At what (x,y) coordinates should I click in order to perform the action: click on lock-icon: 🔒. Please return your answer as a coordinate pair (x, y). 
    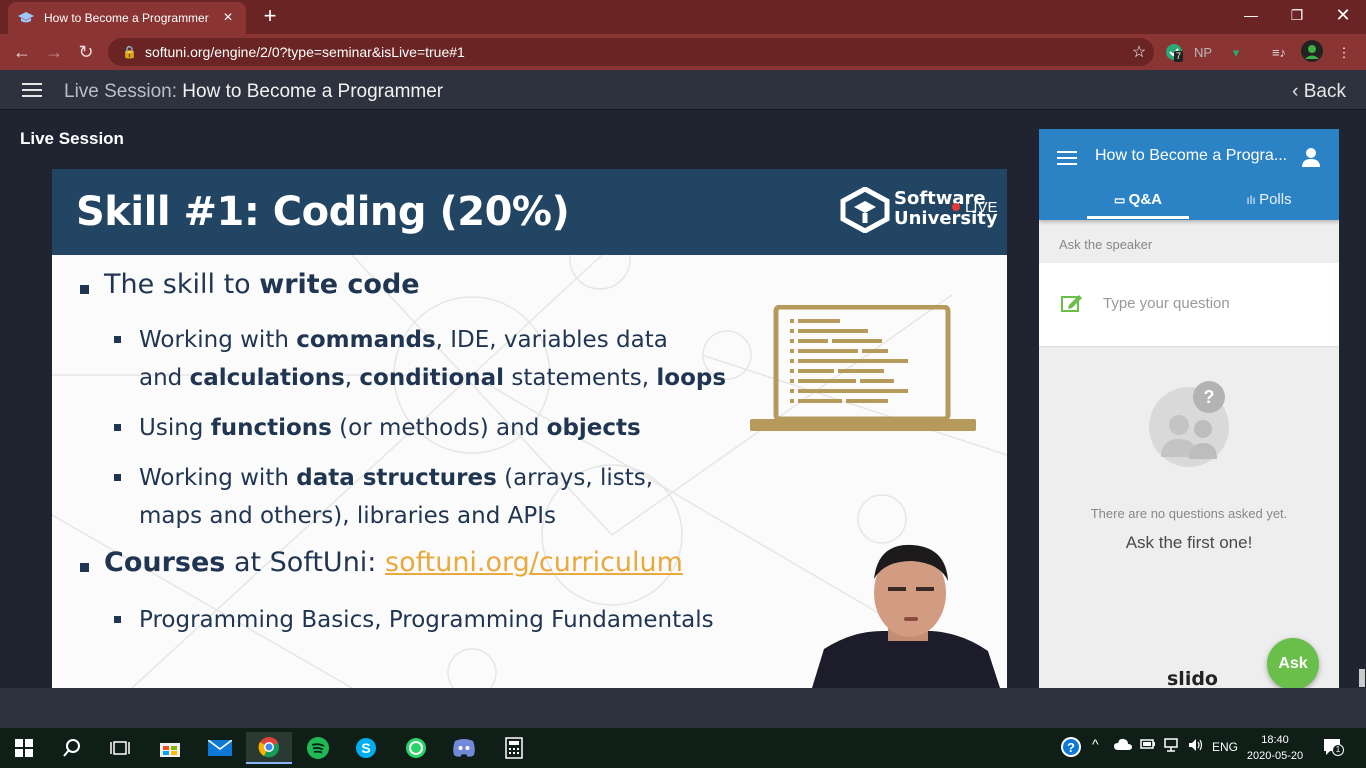
    Looking at the image, I should click on (129, 52).